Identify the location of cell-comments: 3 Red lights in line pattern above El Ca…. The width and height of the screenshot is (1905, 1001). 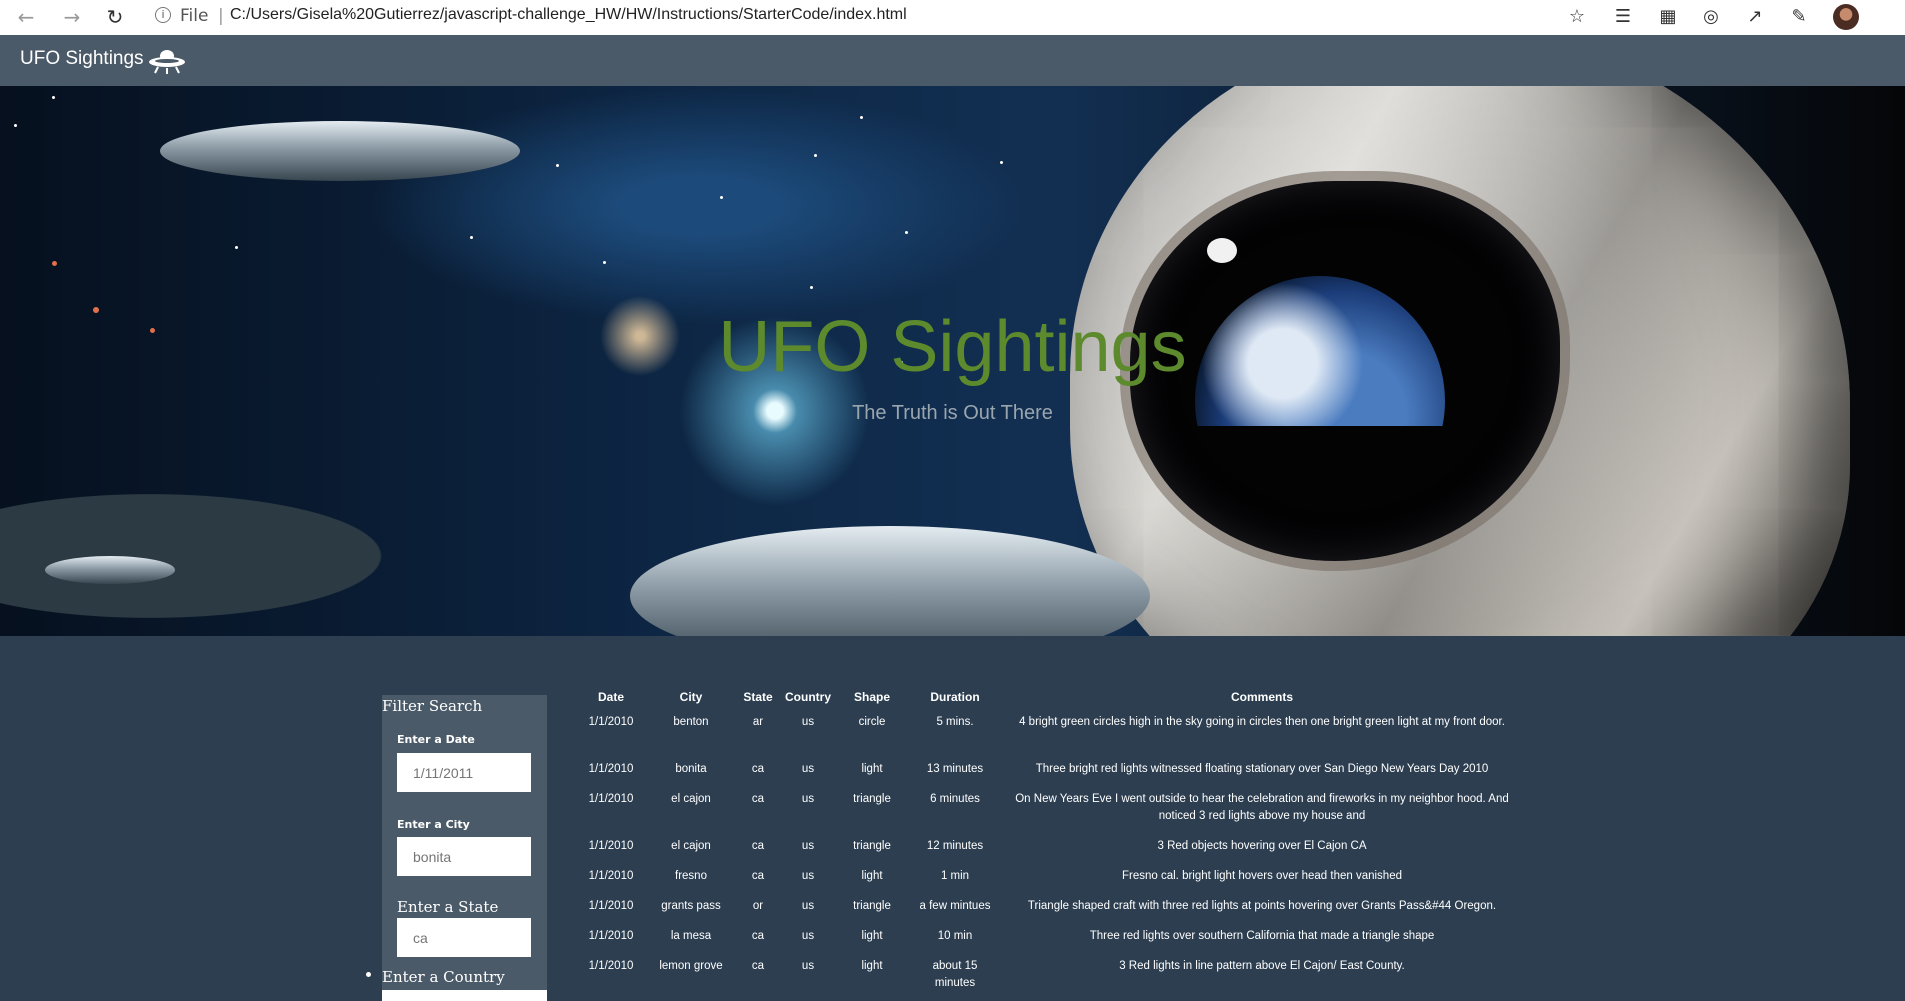
(1262, 966).